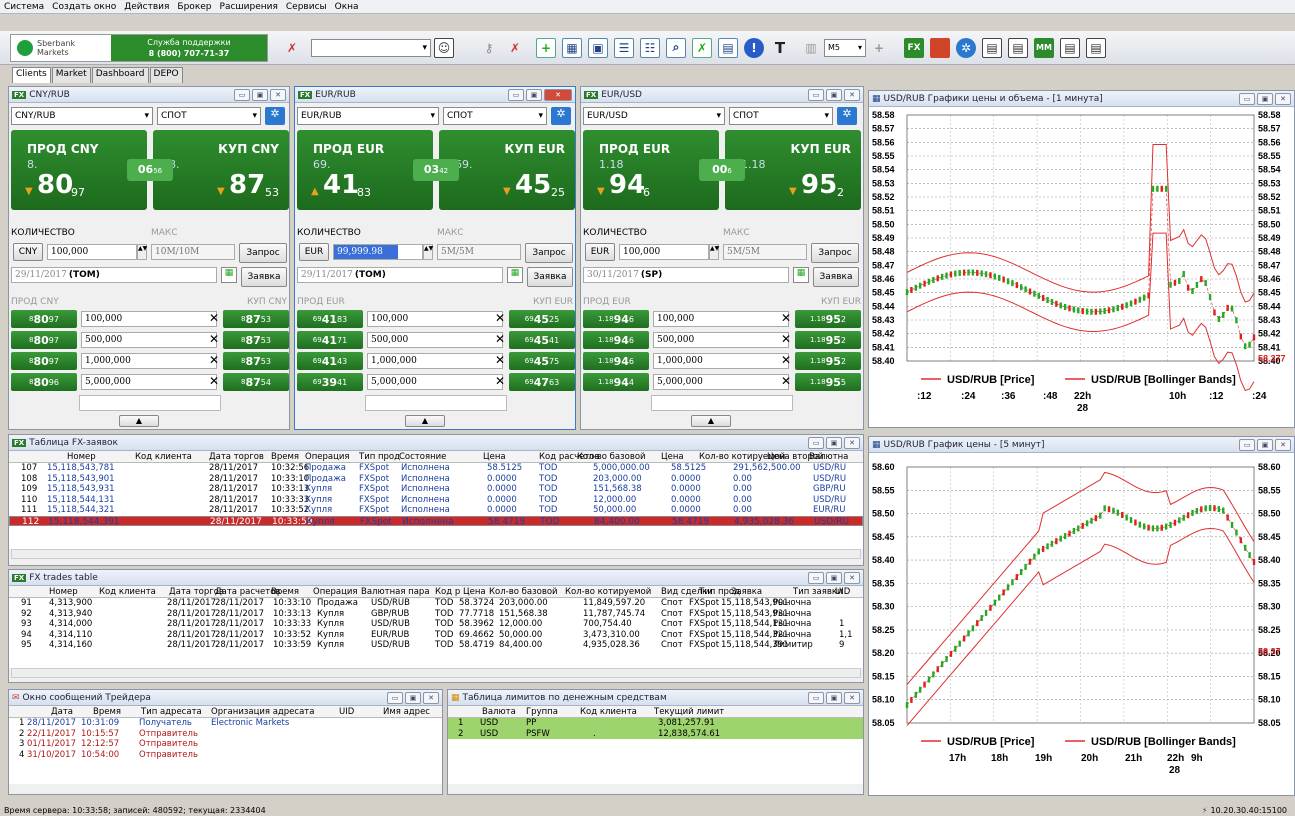 The width and height of the screenshot is (1295, 816). Describe the element at coordinates (702, 47) in the screenshot. I see `delete-table-icon: ✗` at that location.